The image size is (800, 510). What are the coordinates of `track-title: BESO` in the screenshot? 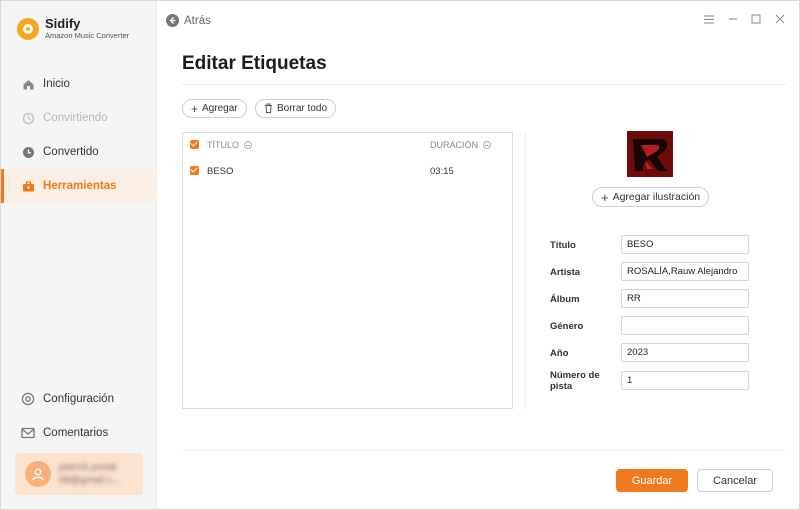 It's located at (220, 171).